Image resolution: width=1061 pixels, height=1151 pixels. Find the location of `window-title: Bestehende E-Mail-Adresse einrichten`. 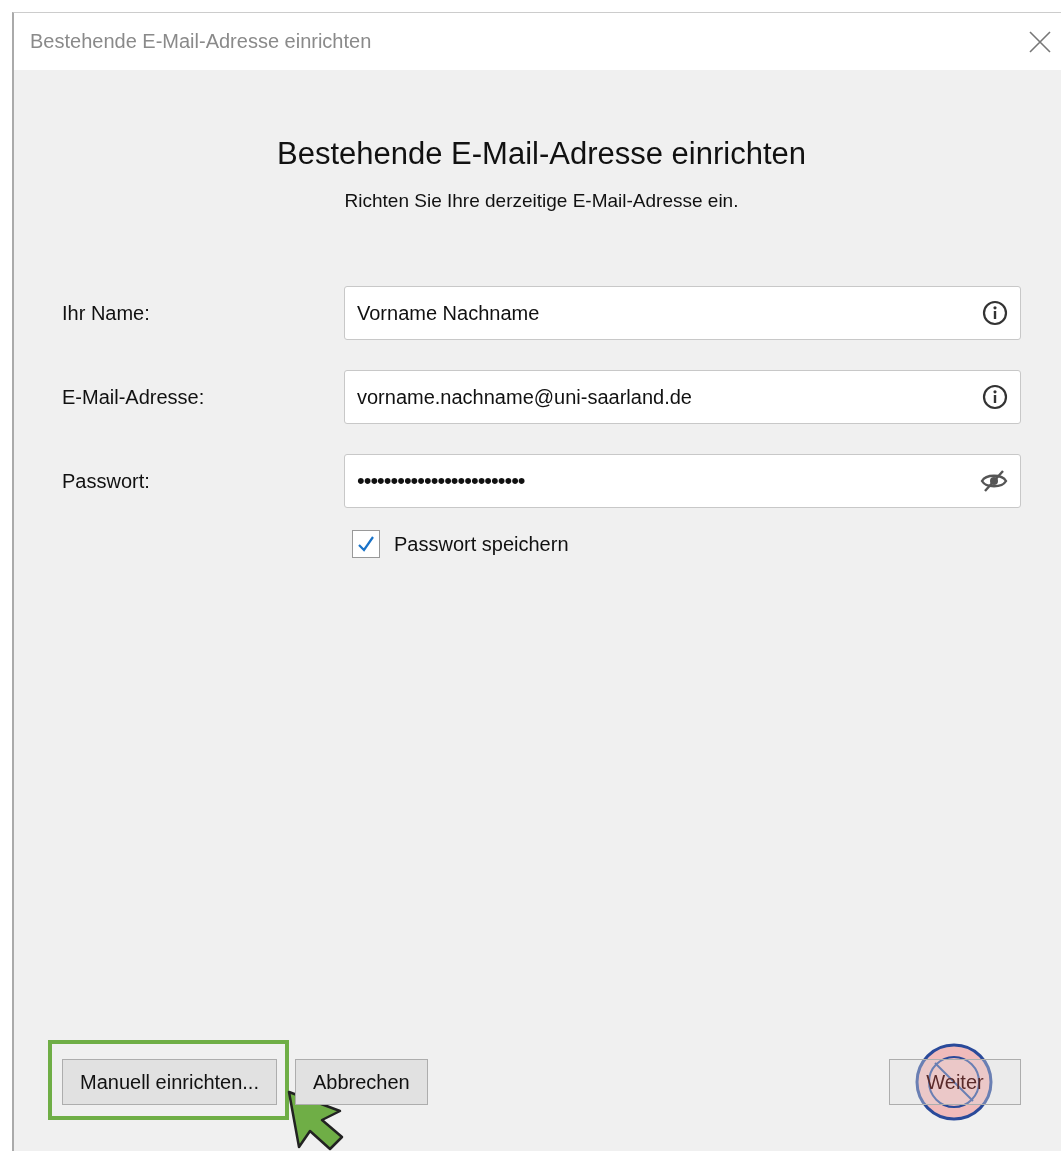

window-title: Bestehende E-Mail-Adresse einrichten is located at coordinates (201, 41).